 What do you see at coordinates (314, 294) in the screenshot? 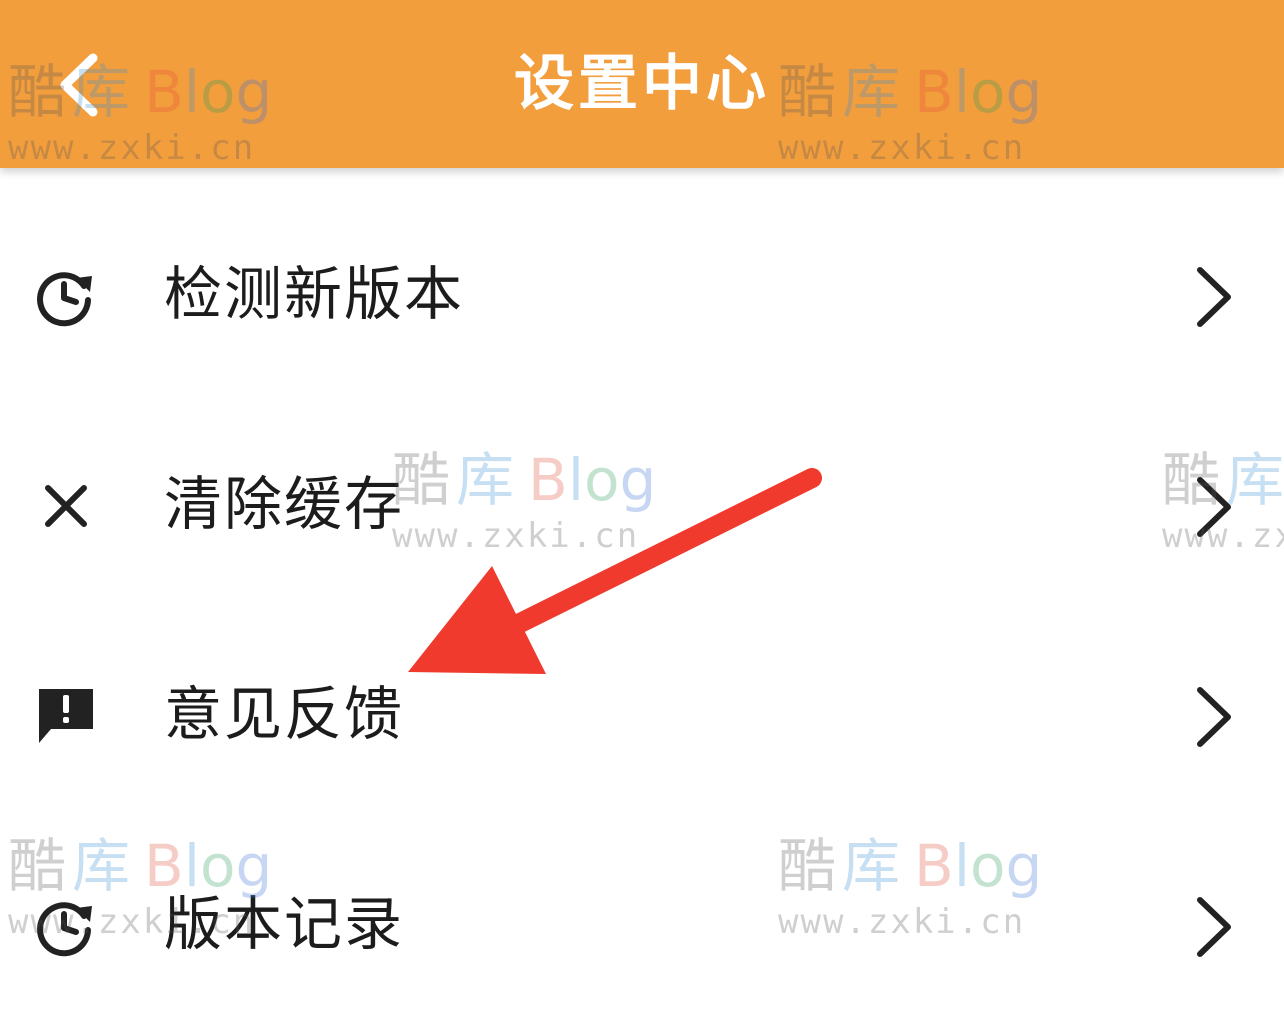
I see `settings-item-label: 检测新版本` at bounding box center [314, 294].